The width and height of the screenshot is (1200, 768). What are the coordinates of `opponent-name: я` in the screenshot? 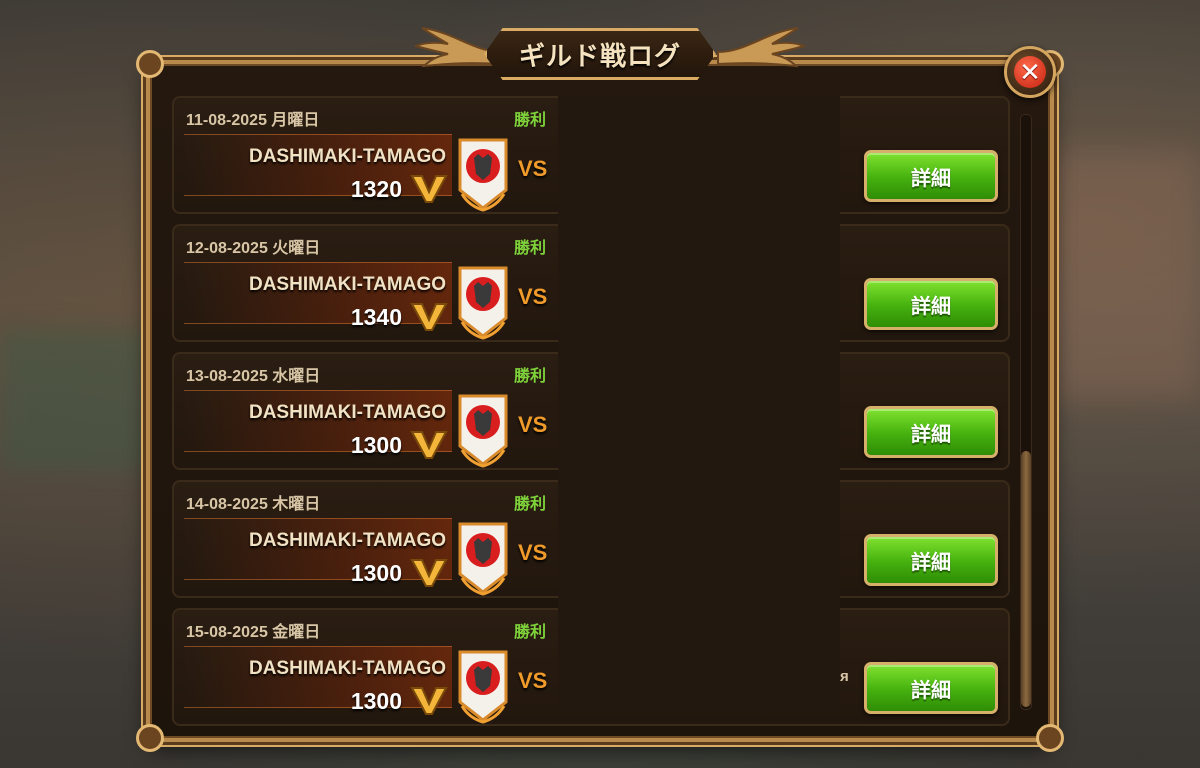 It's located at (844, 676).